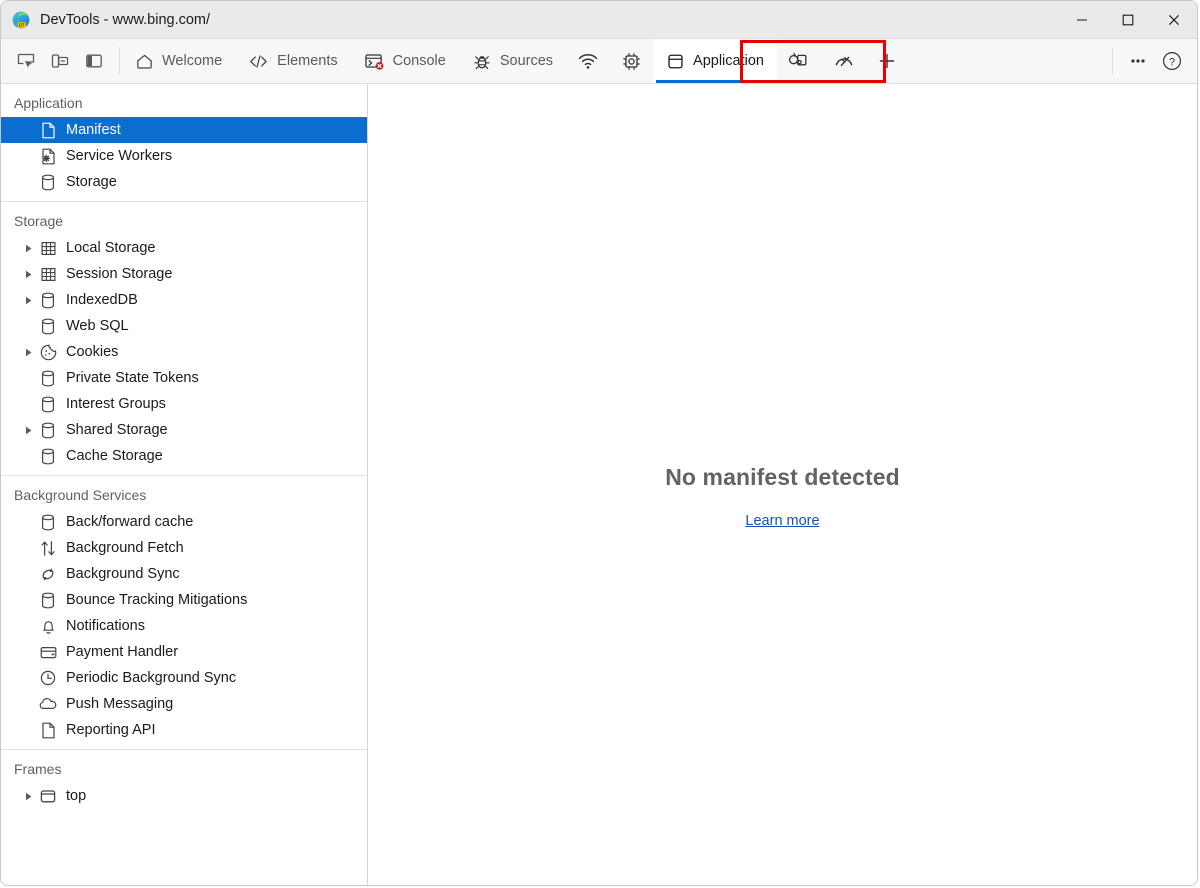  I want to click on cookie-icon, so click(48, 352).